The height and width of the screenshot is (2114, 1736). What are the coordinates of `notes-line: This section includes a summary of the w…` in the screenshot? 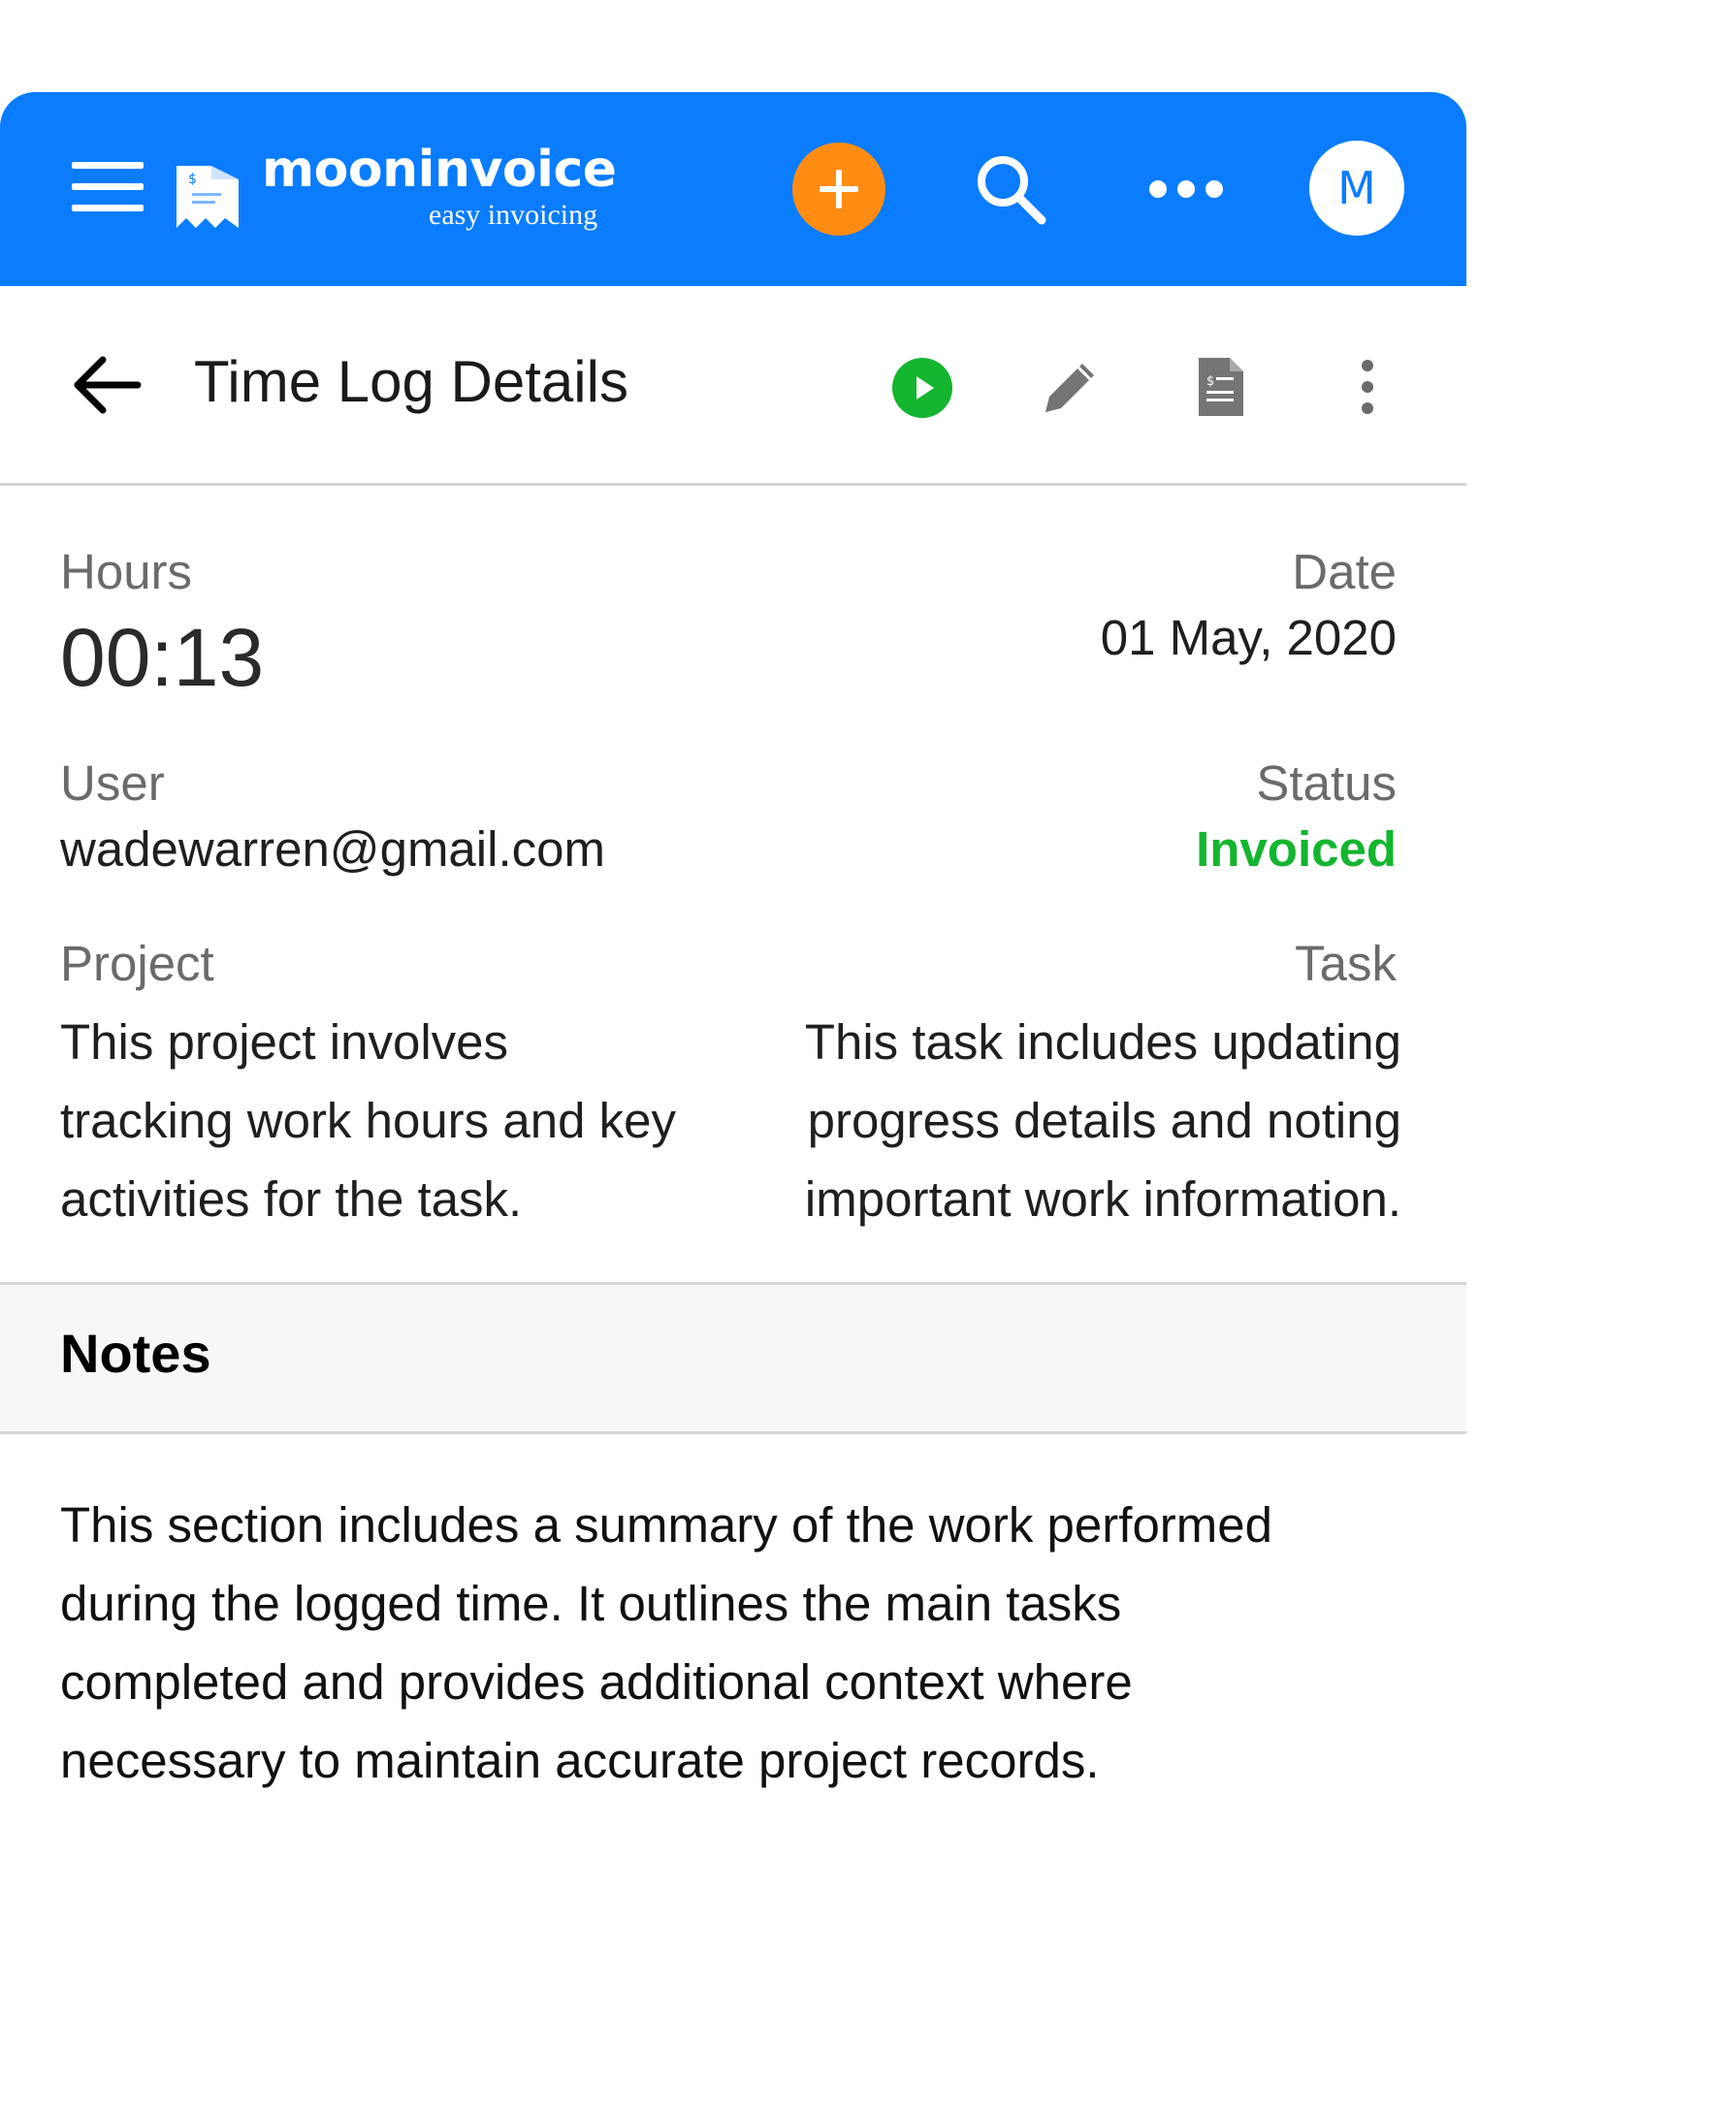 It's located at (666, 1525).